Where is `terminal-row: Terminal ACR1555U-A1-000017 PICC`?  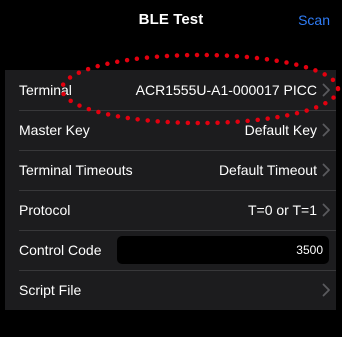
terminal-row: Terminal ACR1555U-A1-000017 PICC is located at coordinates (170, 90).